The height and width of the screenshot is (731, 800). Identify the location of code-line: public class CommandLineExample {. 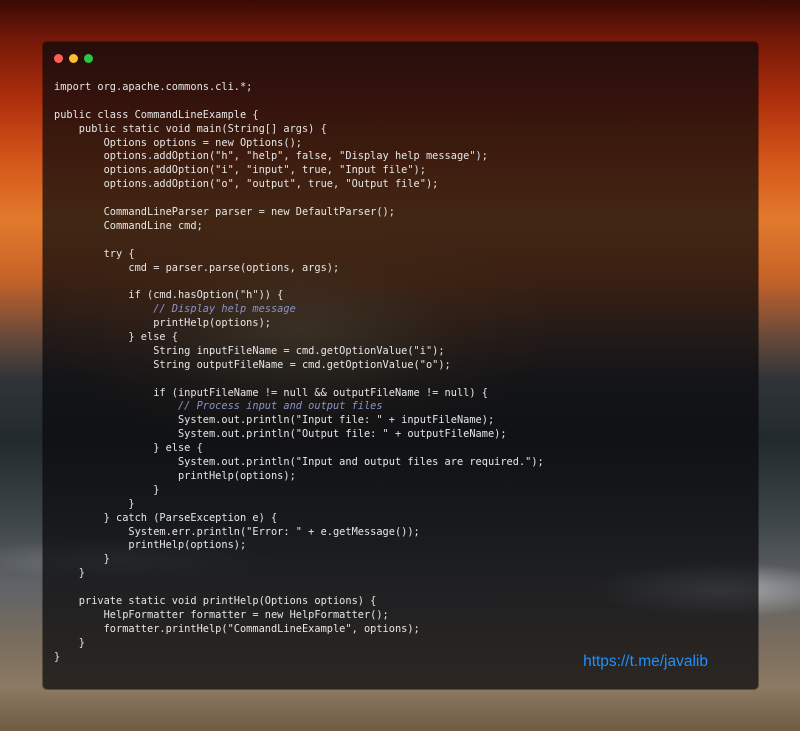
(156, 114).